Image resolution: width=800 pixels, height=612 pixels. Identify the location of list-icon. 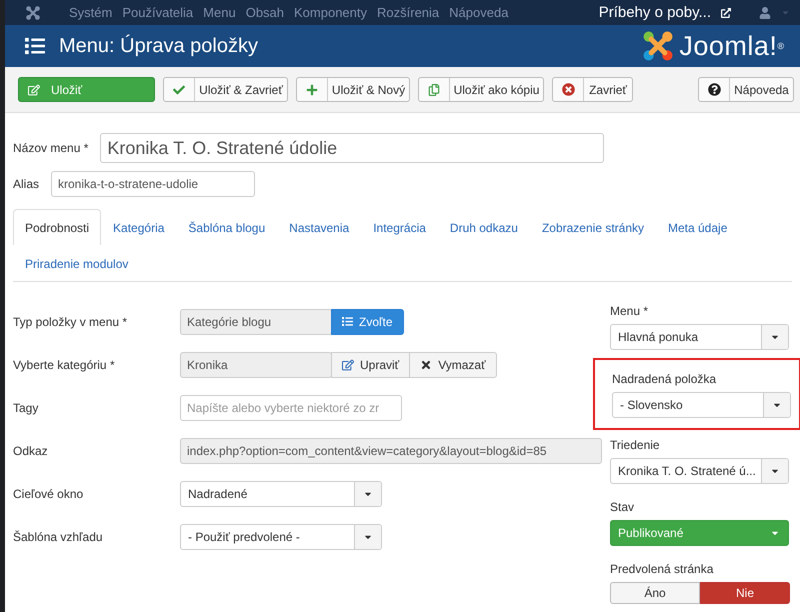
(347, 321).